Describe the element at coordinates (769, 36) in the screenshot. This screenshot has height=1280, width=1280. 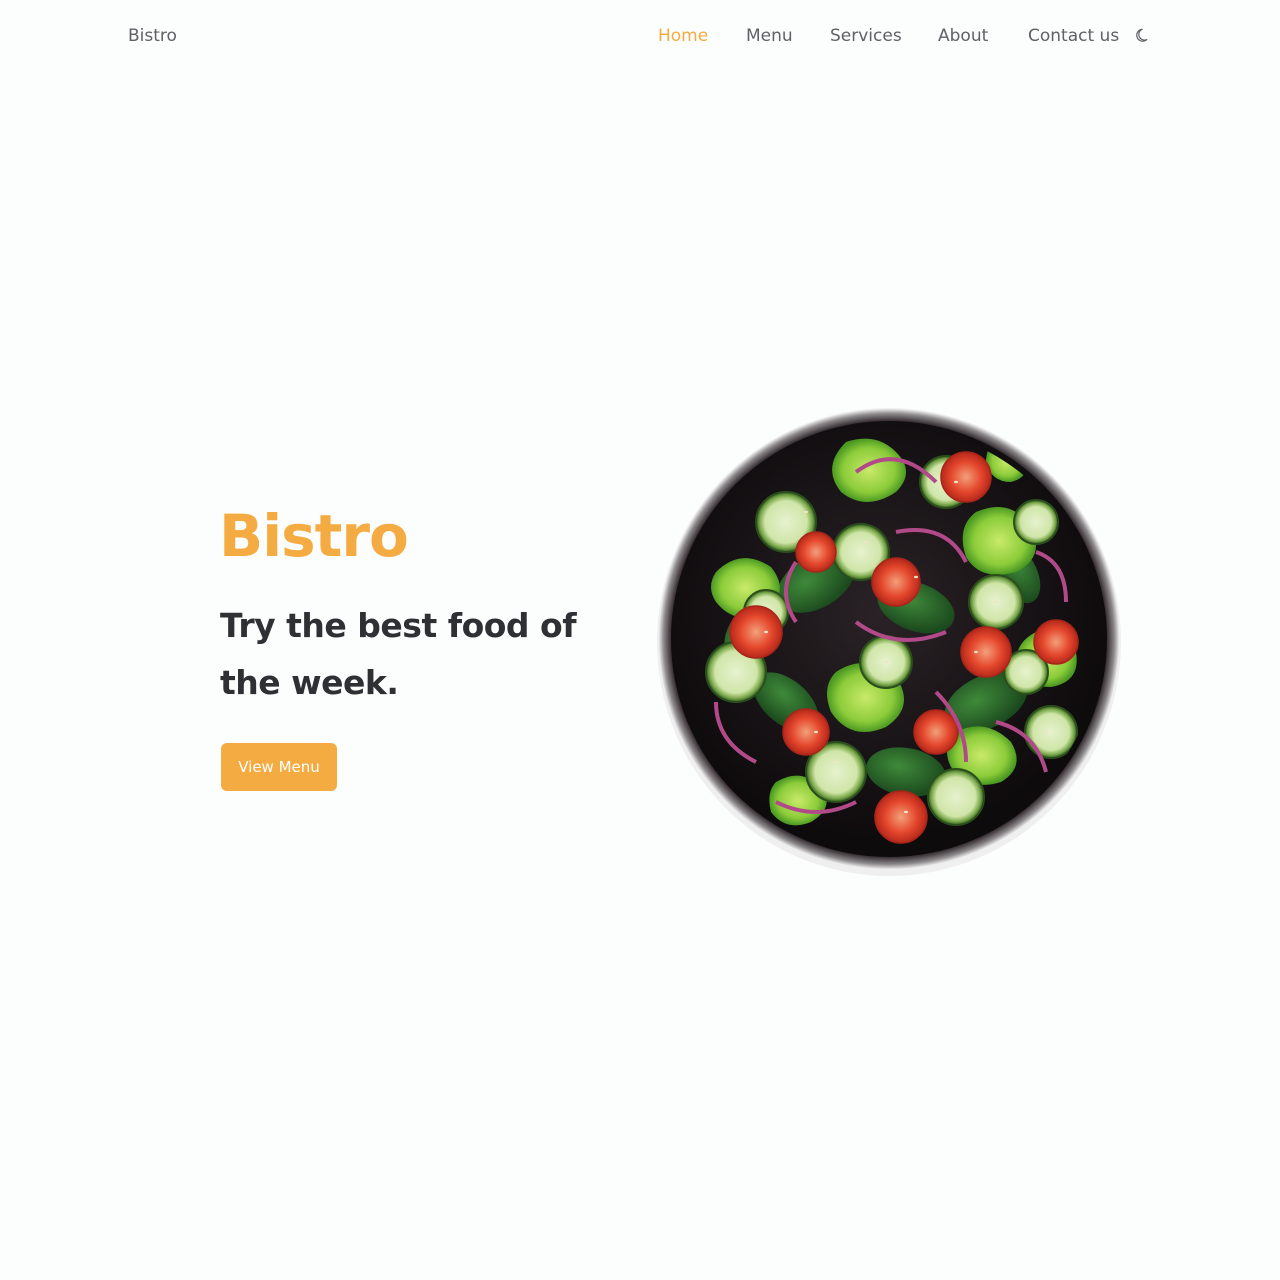
I see `nav-link-menu: Menu` at that location.